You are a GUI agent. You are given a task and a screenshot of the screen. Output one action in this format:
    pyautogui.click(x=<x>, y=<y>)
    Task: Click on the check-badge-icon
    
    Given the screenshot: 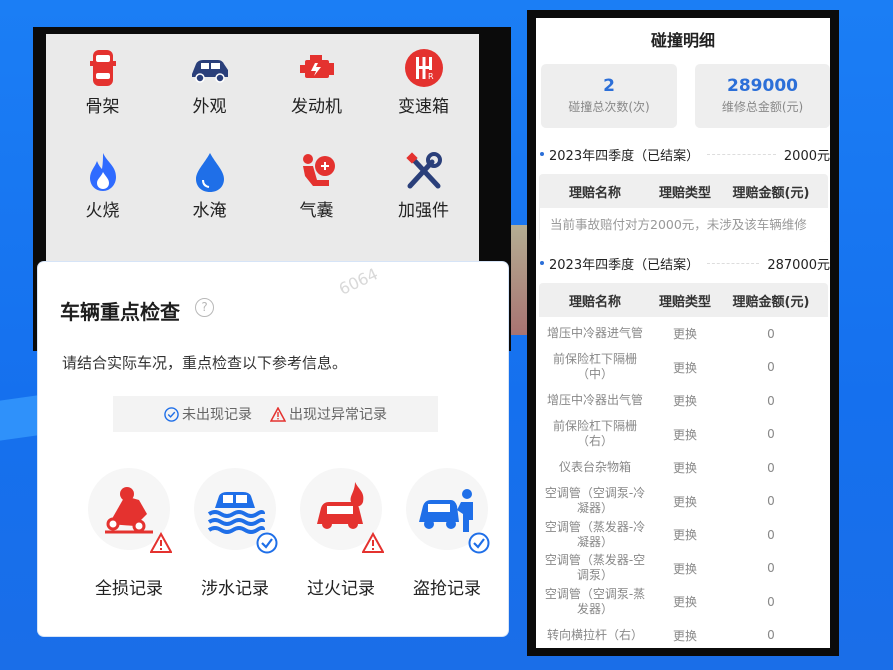 What is the action you would take?
    pyautogui.click(x=267, y=543)
    